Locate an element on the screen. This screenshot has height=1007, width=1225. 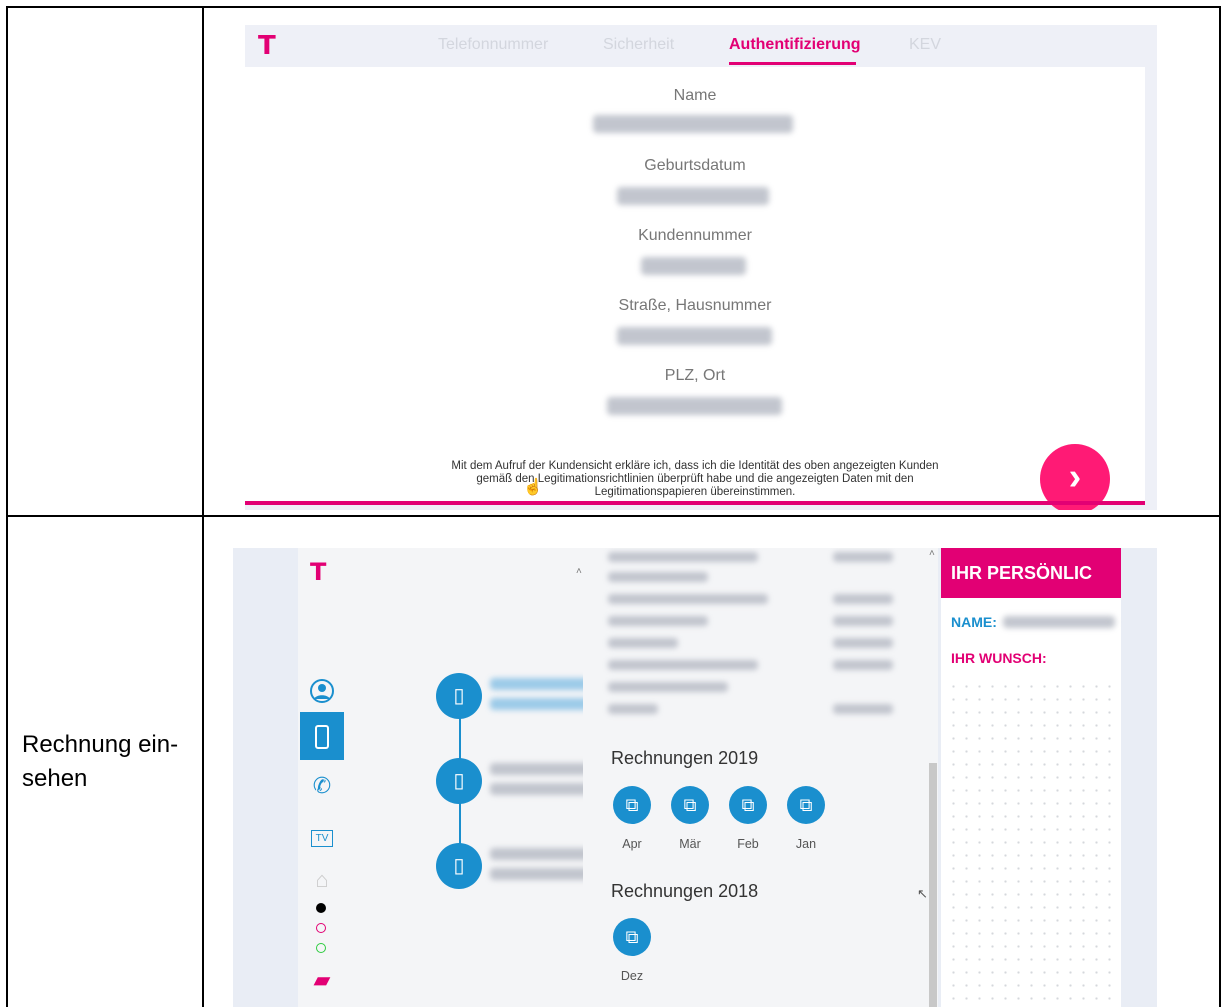
tab-authentifizierung: Authentifizierung is located at coordinates (795, 45).